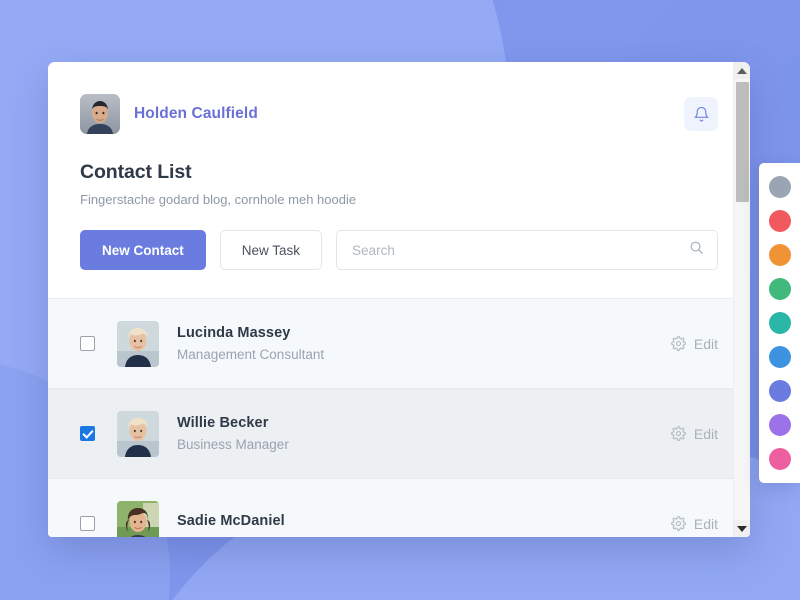  Describe the element at coordinates (196, 113) in the screenshot. I see `profile-name: Holden Caulfield` at that location.